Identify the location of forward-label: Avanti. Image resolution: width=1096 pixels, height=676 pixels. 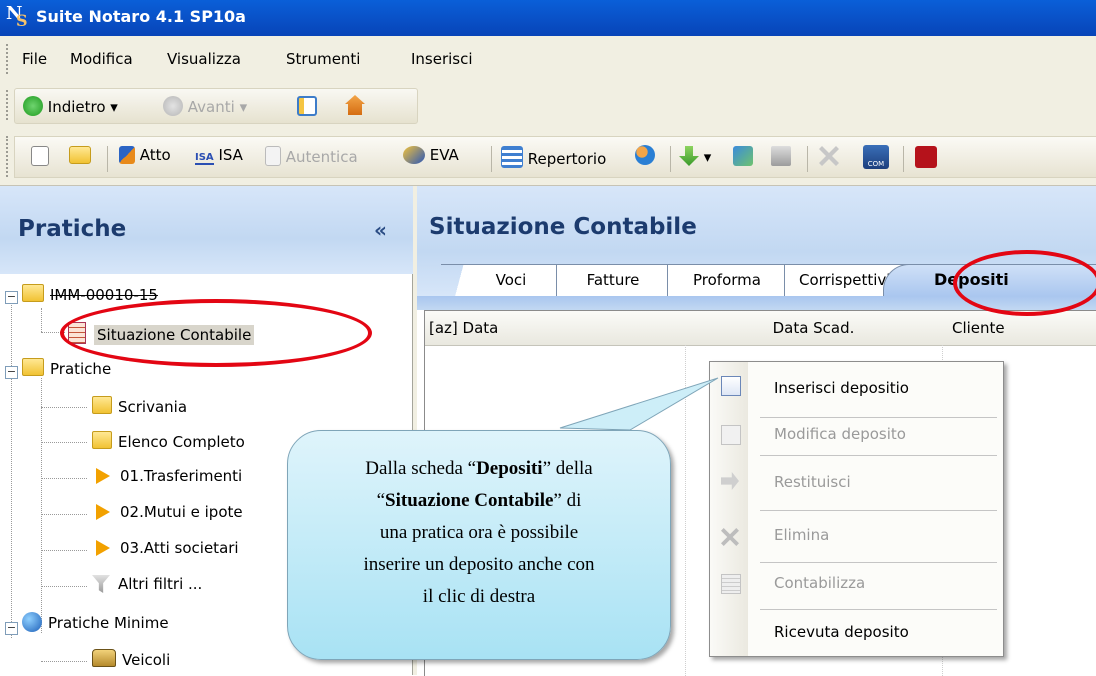
(211, 107).